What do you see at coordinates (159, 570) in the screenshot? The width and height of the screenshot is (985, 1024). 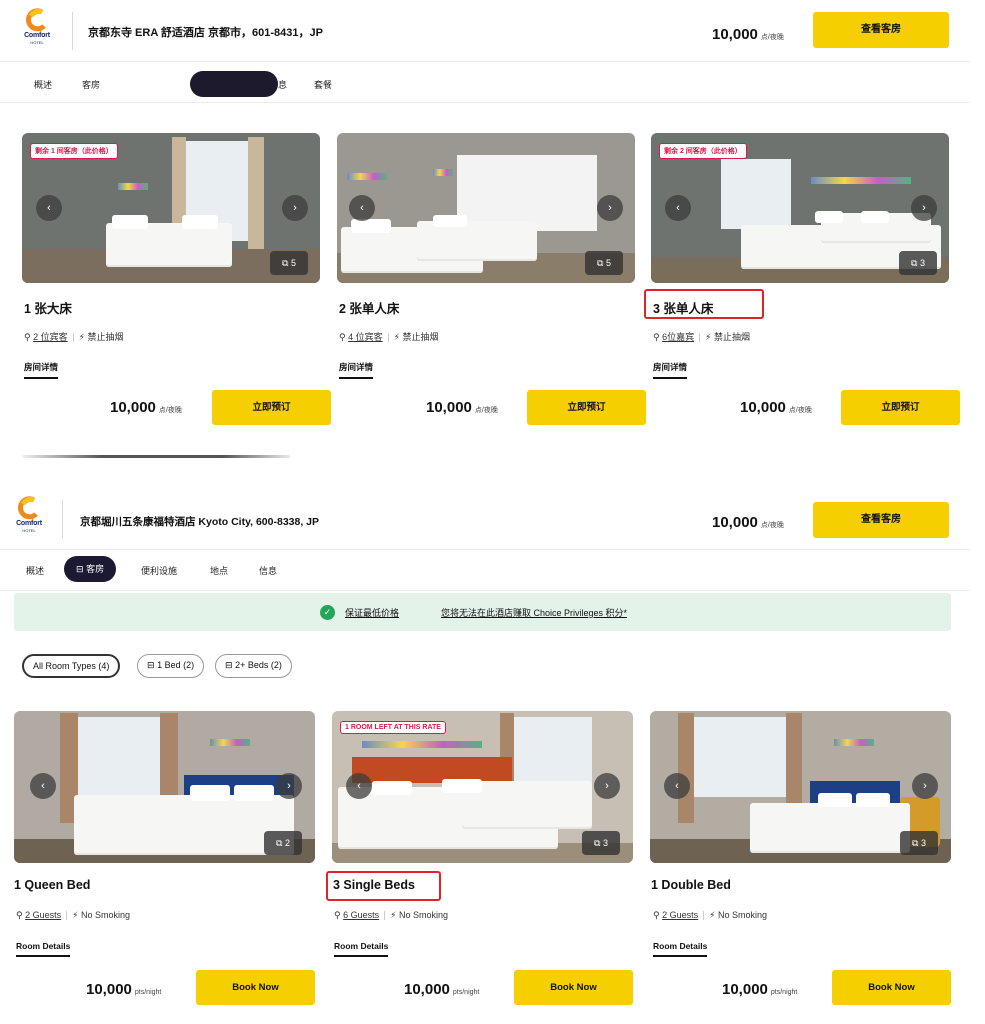 I see `tab-amenities: 便利设施` at bounding box center [159, 570].